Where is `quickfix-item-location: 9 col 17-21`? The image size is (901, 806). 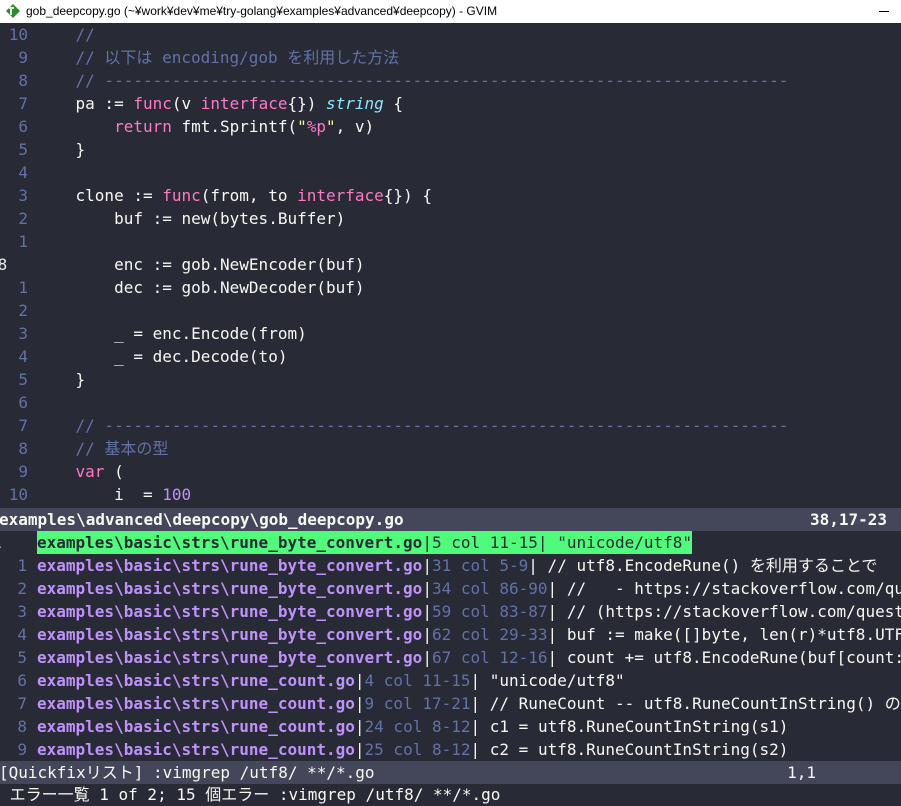
quickfix-item-location: 9 col 17-21 is located at coordinates (417, 703).